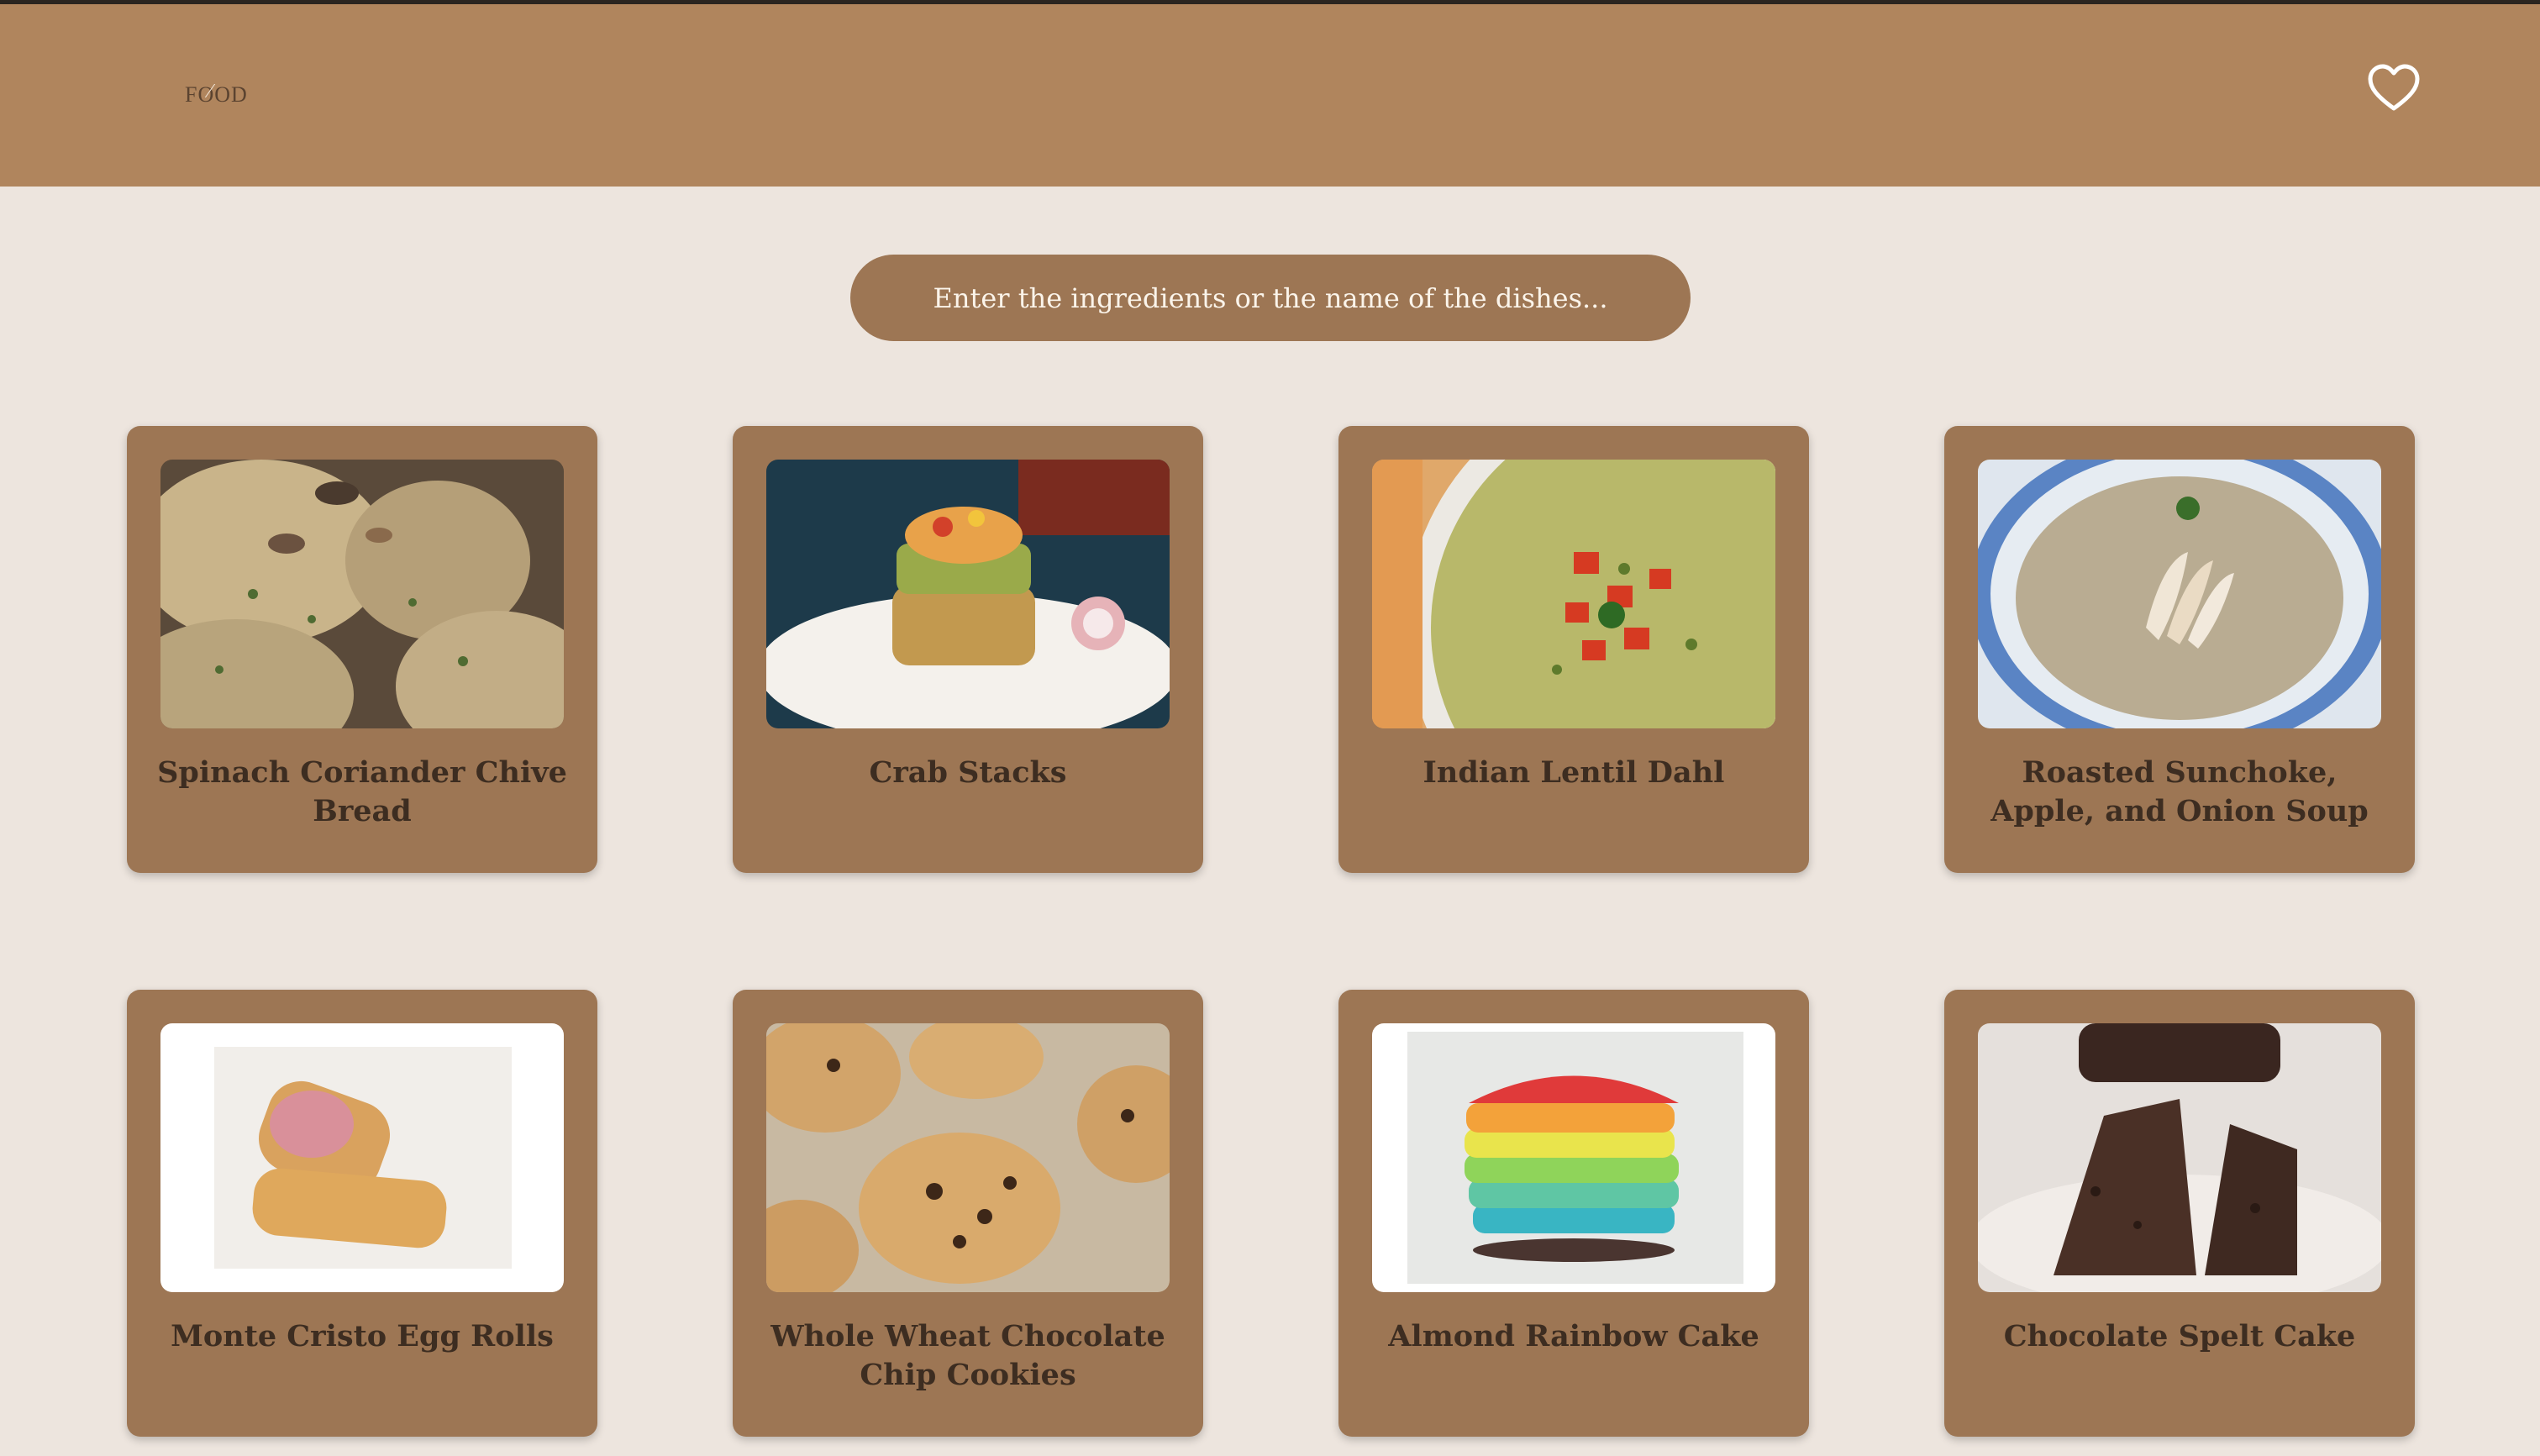  I want to click on recipe-card: Crab Stacks, so click(968, 649).